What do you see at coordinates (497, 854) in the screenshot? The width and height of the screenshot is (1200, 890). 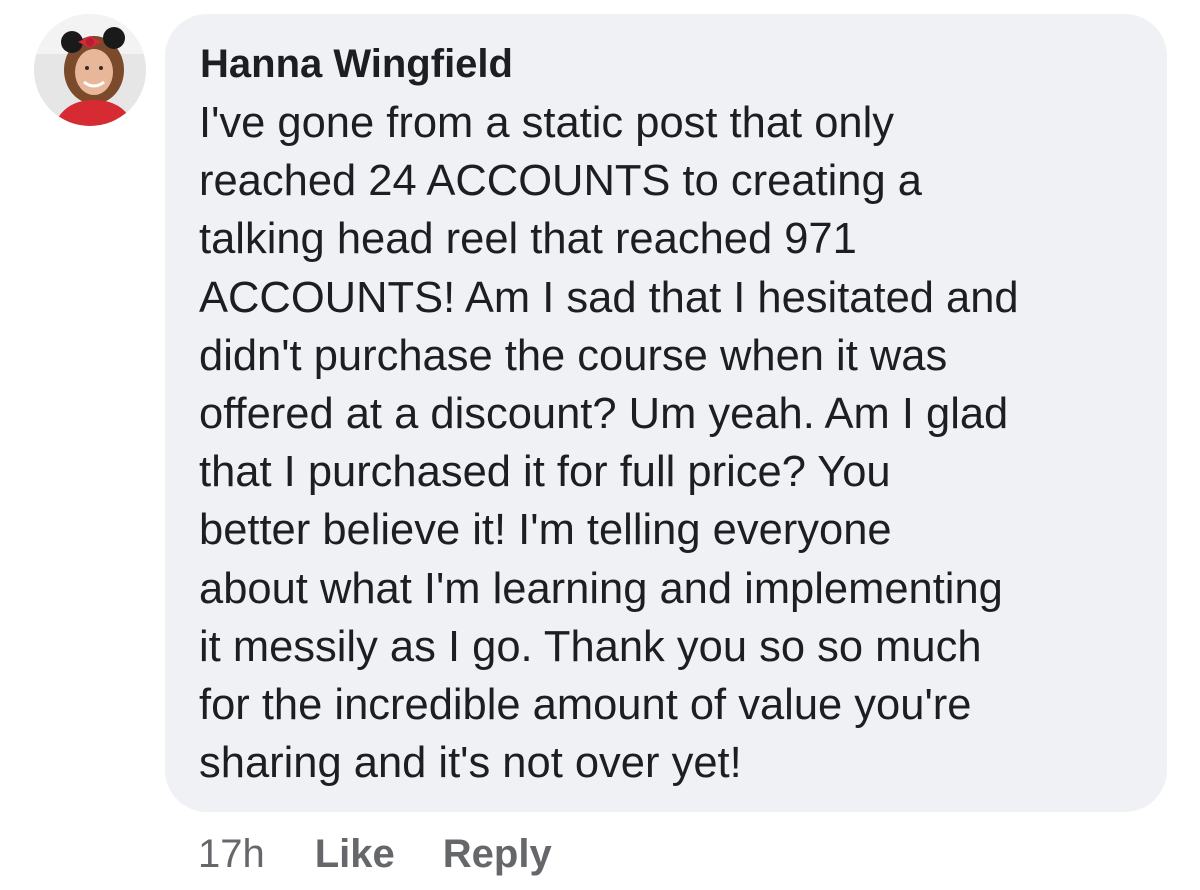 I see `reply-button: Reply` at bounding box center [497, 854].